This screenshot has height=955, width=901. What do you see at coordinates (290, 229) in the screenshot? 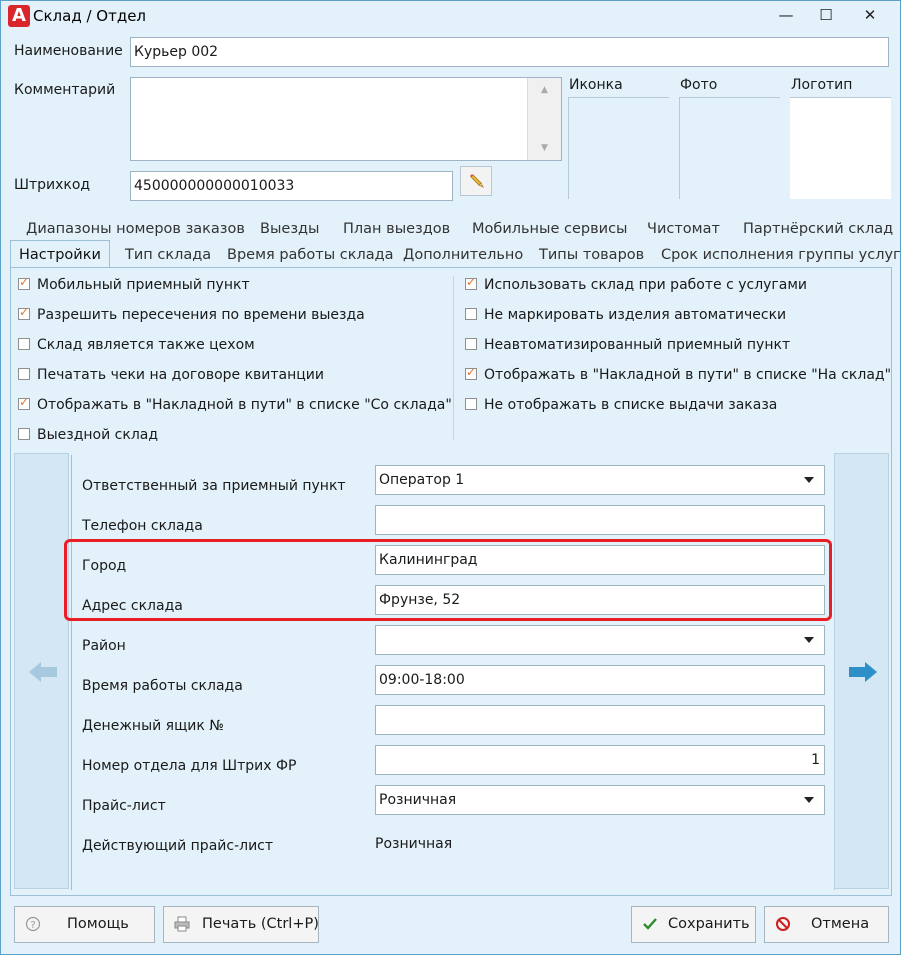
I see `tab-trips: Выезды` at bounding box center [290, 229].